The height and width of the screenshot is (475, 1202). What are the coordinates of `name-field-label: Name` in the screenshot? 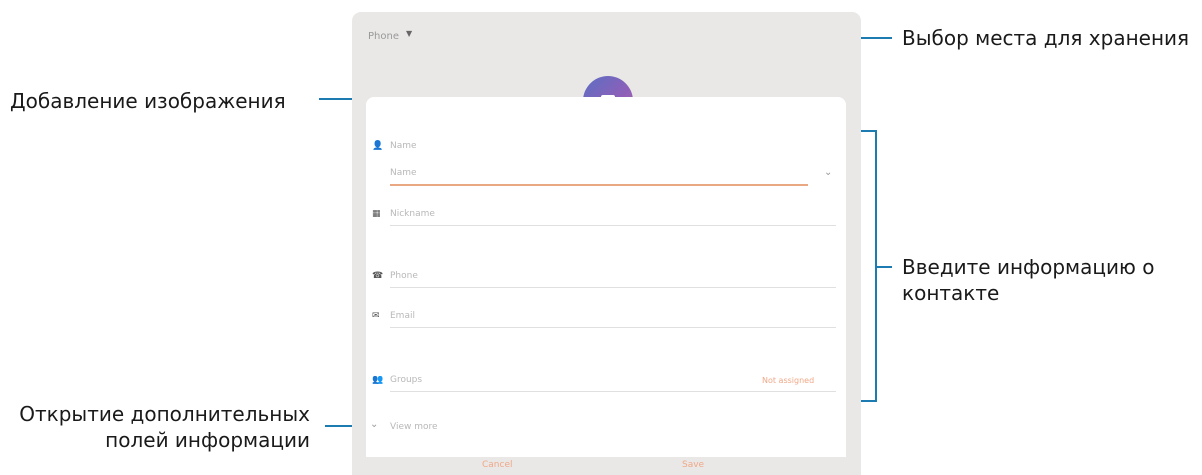 It's located at (403, 146).